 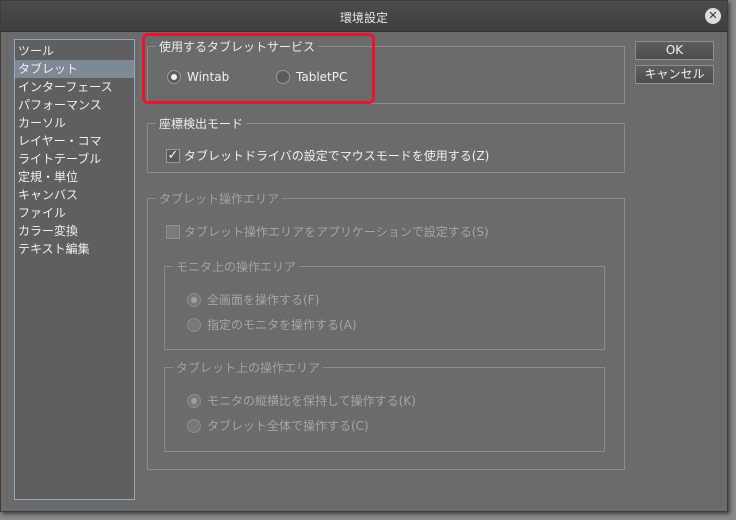 What do you see at coordinates (74, 159) in the screenshot?
I see `category-item-light-table: ライトテーブル` at bounding box center [74, 159].